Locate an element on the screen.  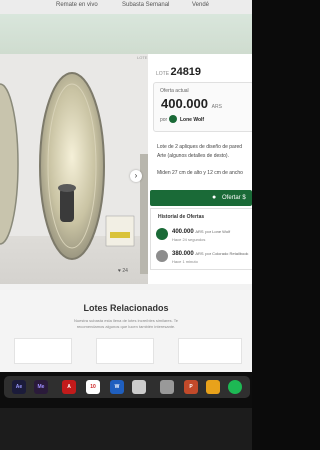
screenshot-icon is located at coordinates (139, 387).